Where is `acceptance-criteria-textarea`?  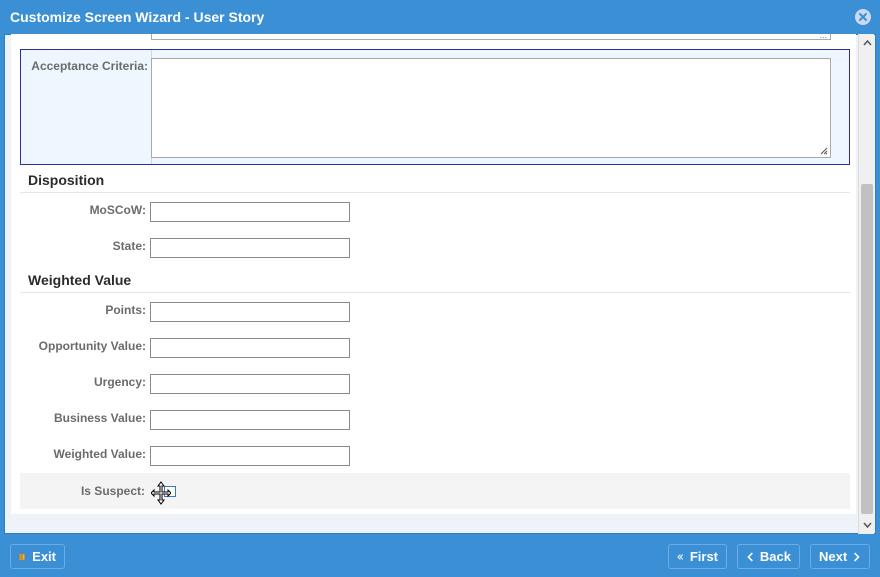 acceptance-criteria-textarea is located at coordinates (491, 108).